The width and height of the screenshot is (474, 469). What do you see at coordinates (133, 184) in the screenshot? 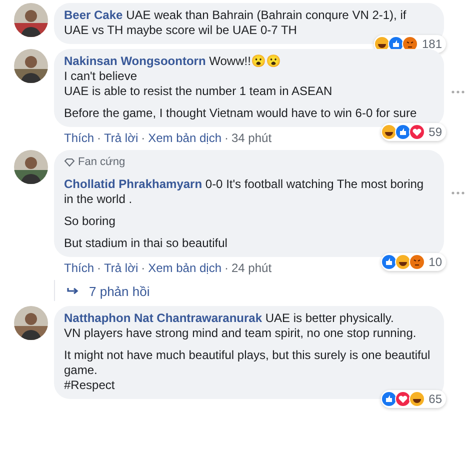
I see `author-name: Chollatid Phrakhamyarn` at bounding box center [133, 184].